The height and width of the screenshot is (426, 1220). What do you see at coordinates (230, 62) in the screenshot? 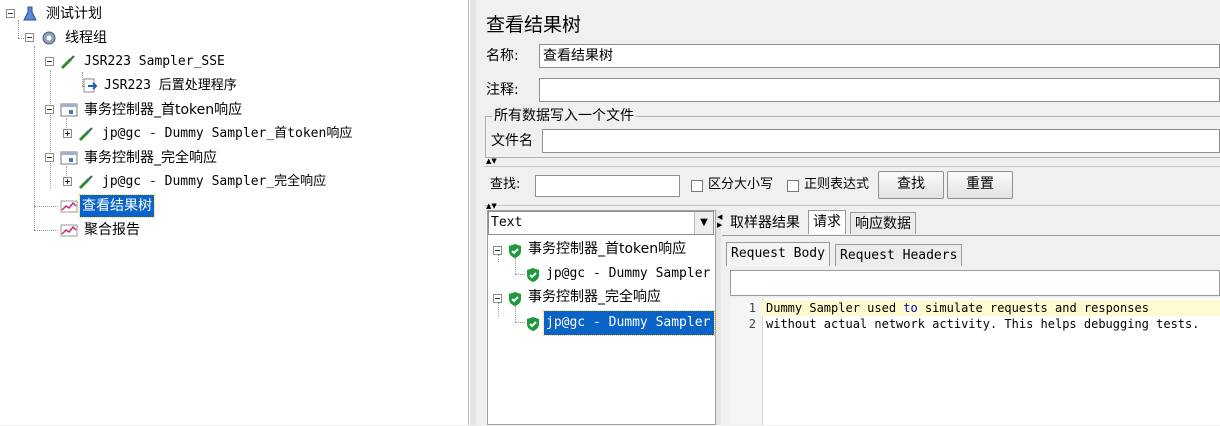
I see `tree-item-jsr223-sampler: JSR223 Sampler_SSE` at bounding box center [230, 62].